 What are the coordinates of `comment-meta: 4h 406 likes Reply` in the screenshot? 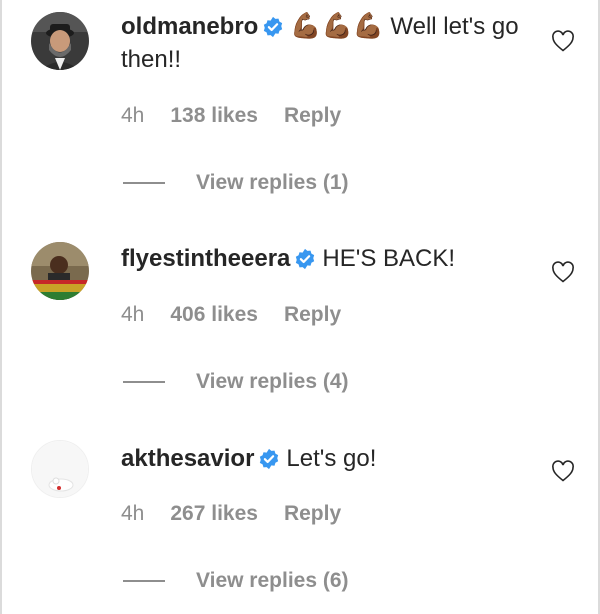 It's located at (231, 315).